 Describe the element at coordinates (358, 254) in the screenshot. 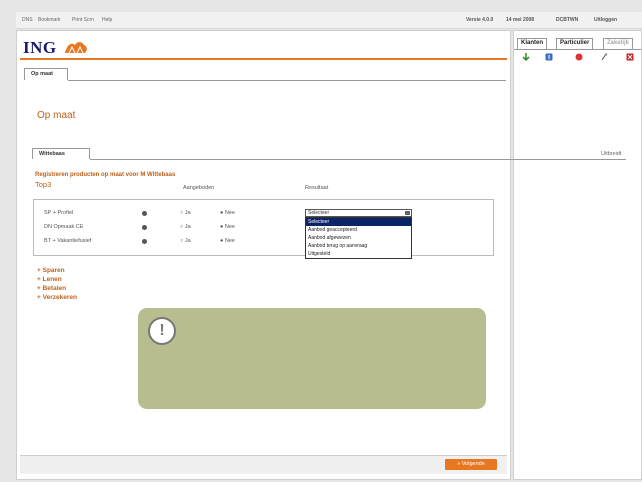

I see `dropdown-option: Uitgesteld` at that location.